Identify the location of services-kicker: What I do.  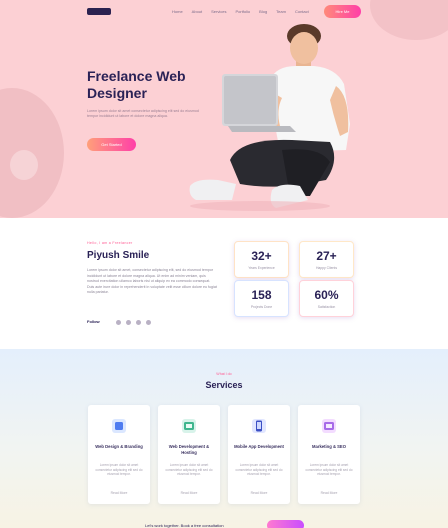
(224, 374).